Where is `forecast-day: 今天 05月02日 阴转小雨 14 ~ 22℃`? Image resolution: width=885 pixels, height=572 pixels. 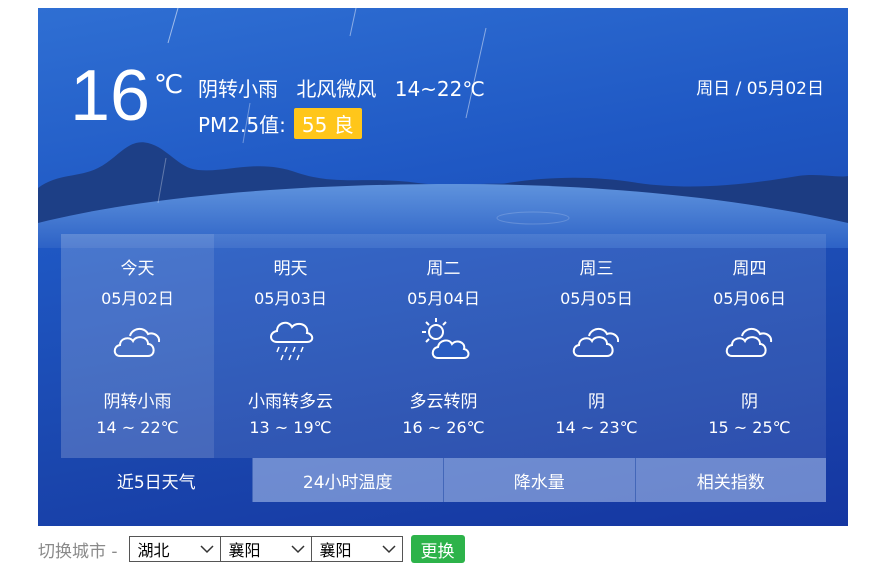 forecast-day: 今天 05月02日 阴转小雨 14 ~ 22℃ is located at coordinates (137, 346).